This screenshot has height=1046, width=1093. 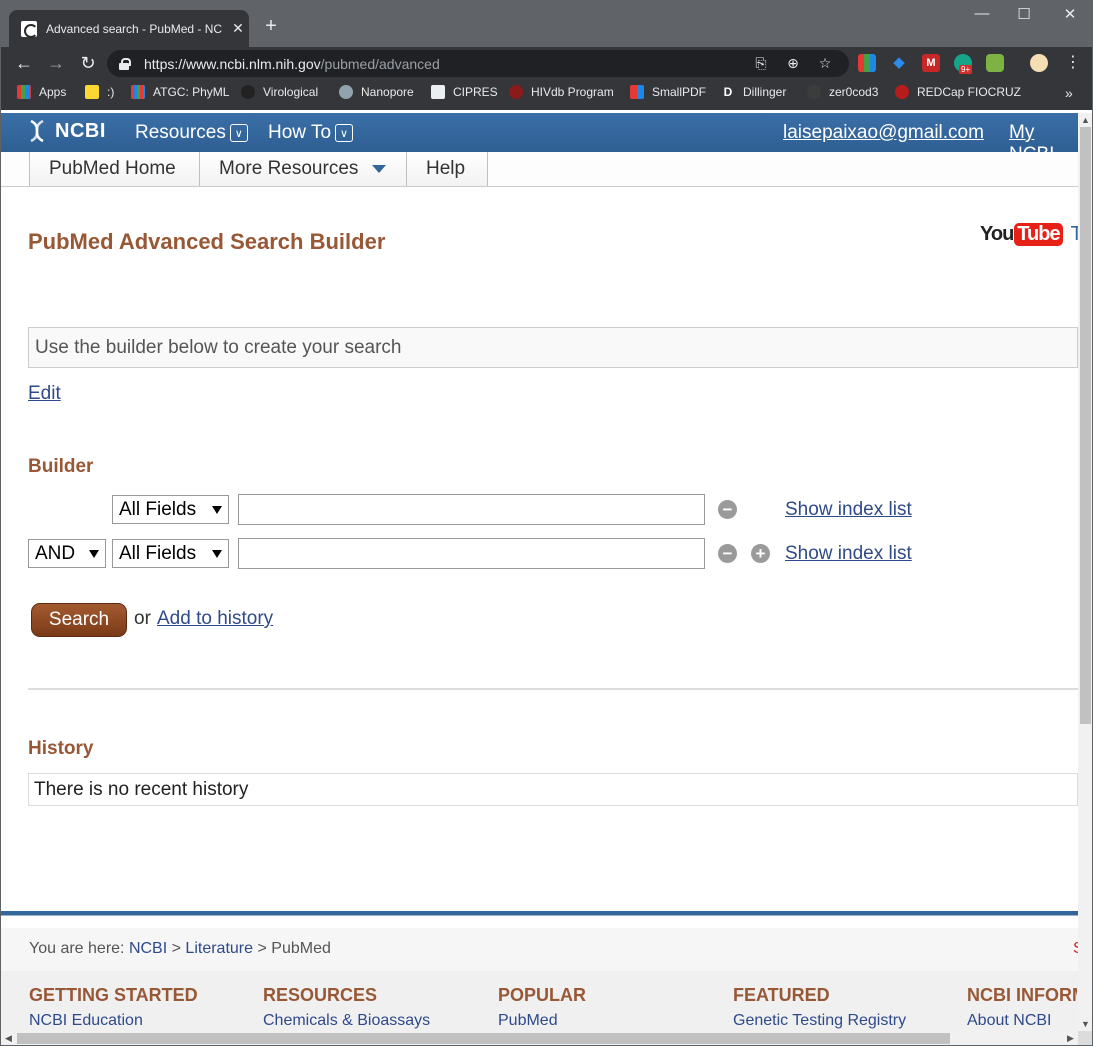 What do you see at coordinates (41, 92) in the screenshot?
I see `bookmark-apps: Apps` at bounding box center [41, 92].